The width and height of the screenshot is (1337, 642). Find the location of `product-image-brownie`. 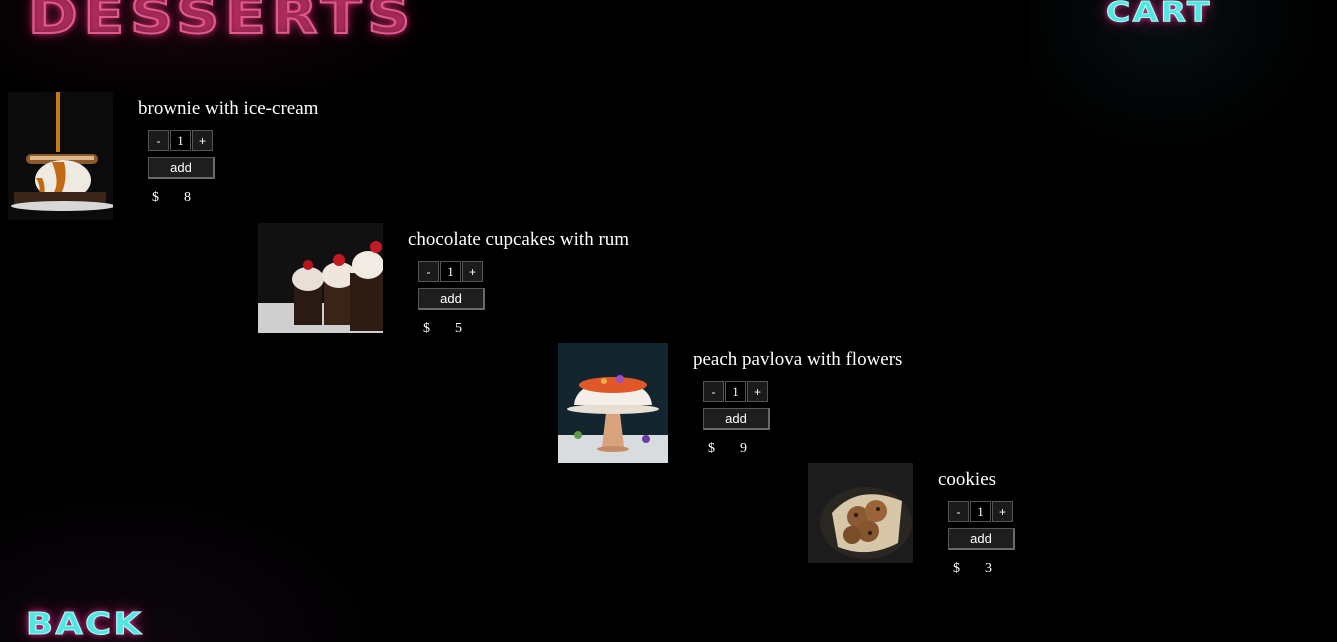

product-image-brownie is located at coordinates (60, 156).